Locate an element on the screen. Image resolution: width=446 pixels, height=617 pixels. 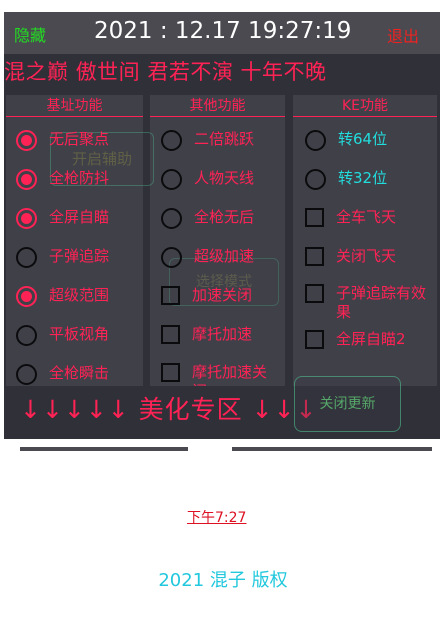
option-item: 子弹追踪有效果 is located at coordinates (372, 303).